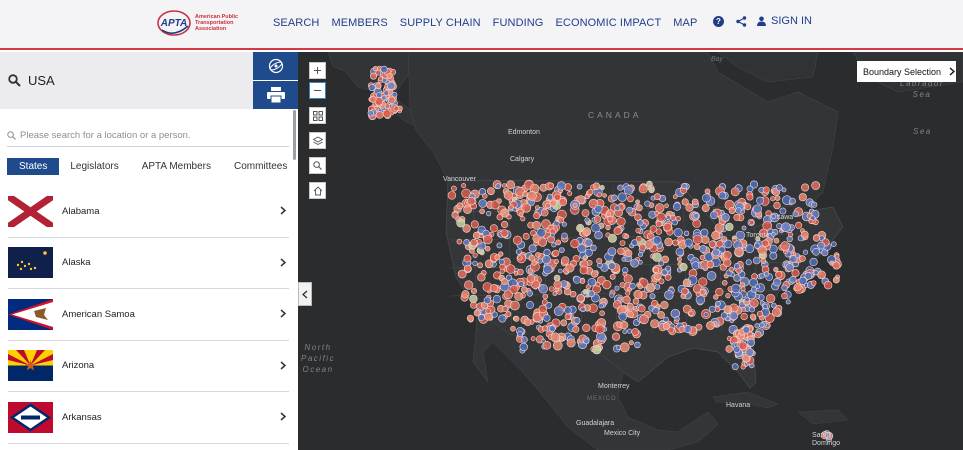 Image resolution: width=963 pixels, height=450 pixels. What do you see at coordinates (275, 95) in the screenshot?
I see `print-button` at bounding box center [275, 95].